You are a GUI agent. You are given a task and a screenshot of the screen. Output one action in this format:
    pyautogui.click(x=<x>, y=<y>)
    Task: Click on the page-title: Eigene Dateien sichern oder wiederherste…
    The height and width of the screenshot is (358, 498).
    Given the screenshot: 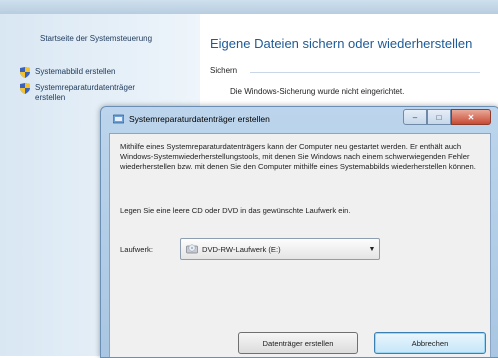 What is the action you would take?
    pyautogui.click(x=341, y=43)
    